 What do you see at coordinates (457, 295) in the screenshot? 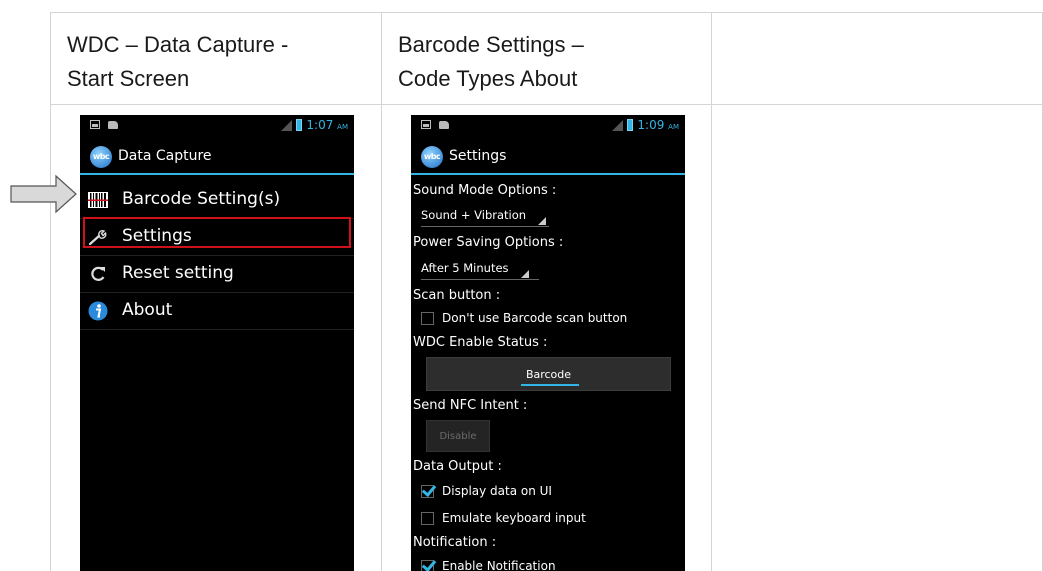
I see `scan-button-label: Scan button :` at bounding box center [457, 295].